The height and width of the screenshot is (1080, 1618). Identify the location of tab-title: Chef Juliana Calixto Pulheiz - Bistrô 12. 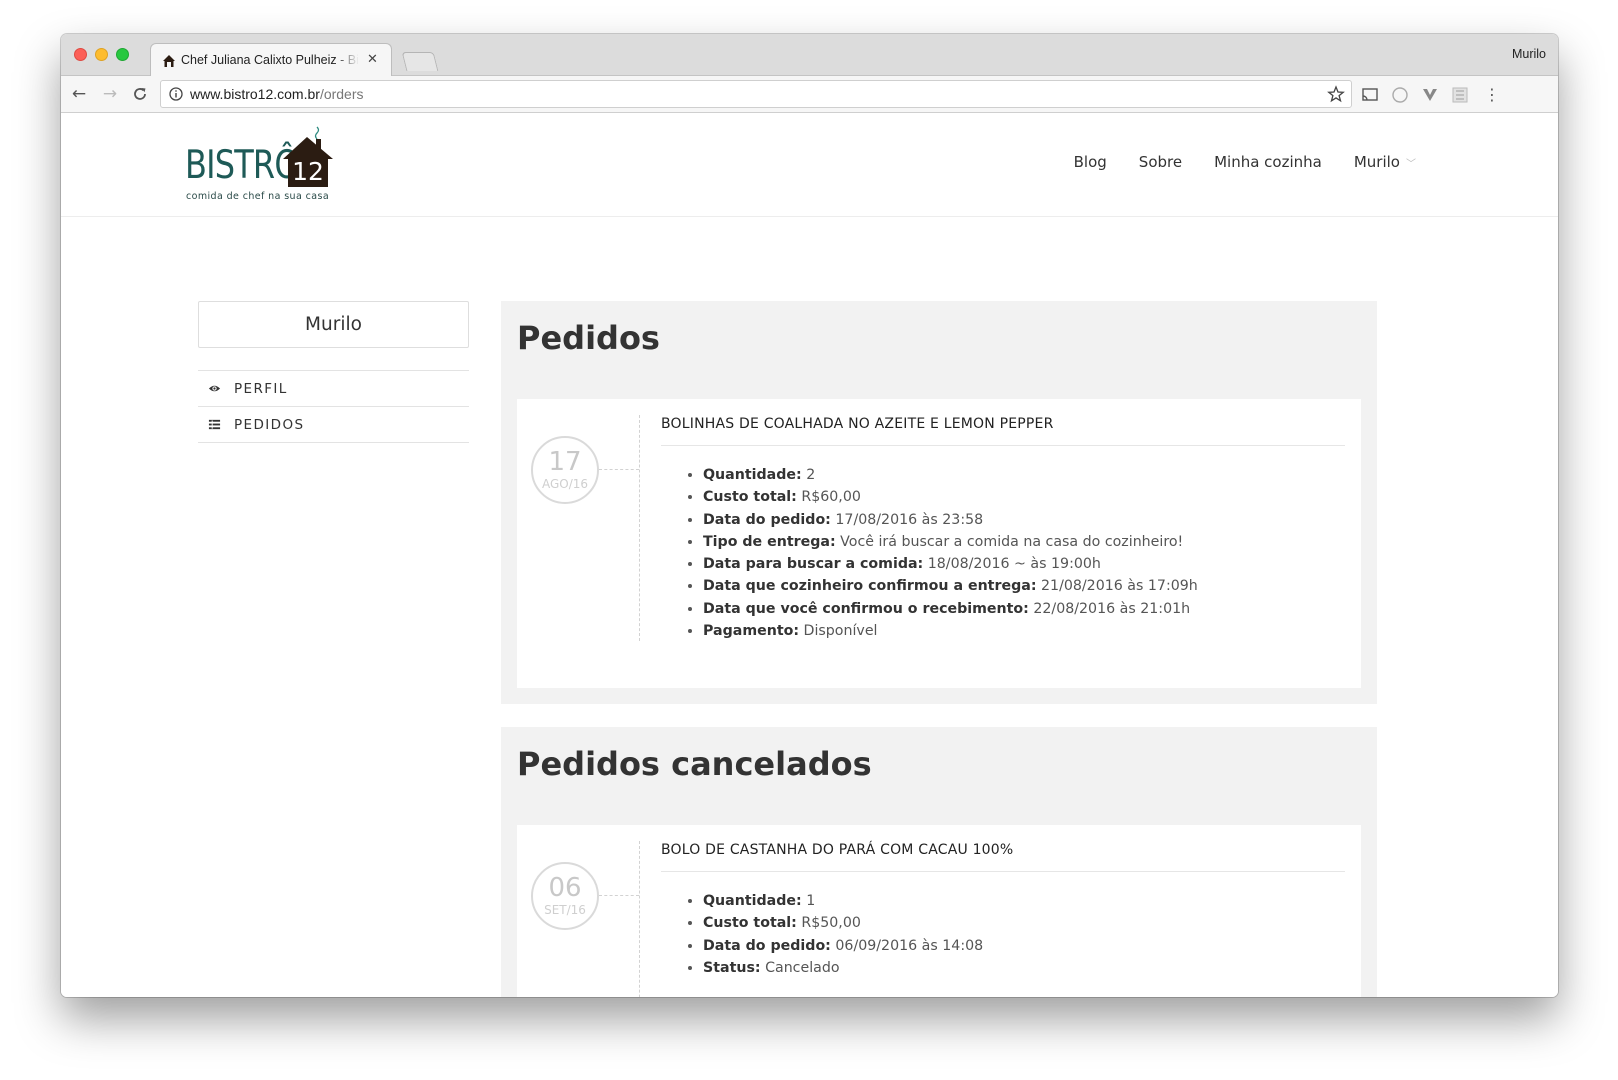
(270, 60).